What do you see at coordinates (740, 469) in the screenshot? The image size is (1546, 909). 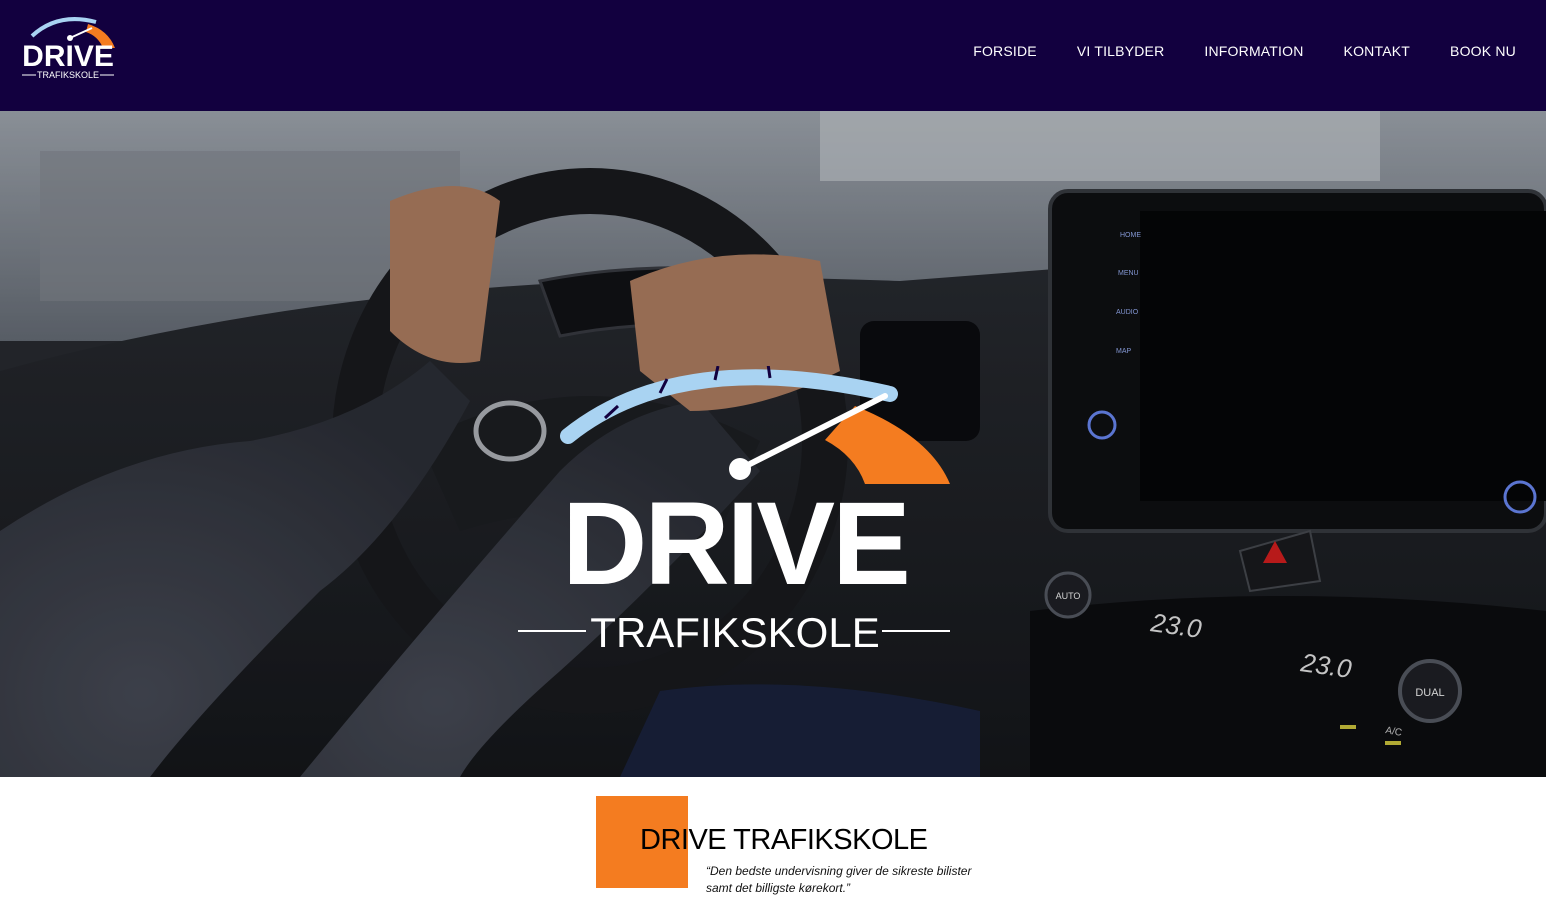 I see `hero-logo-pivot` at bounding box center [740, 469].